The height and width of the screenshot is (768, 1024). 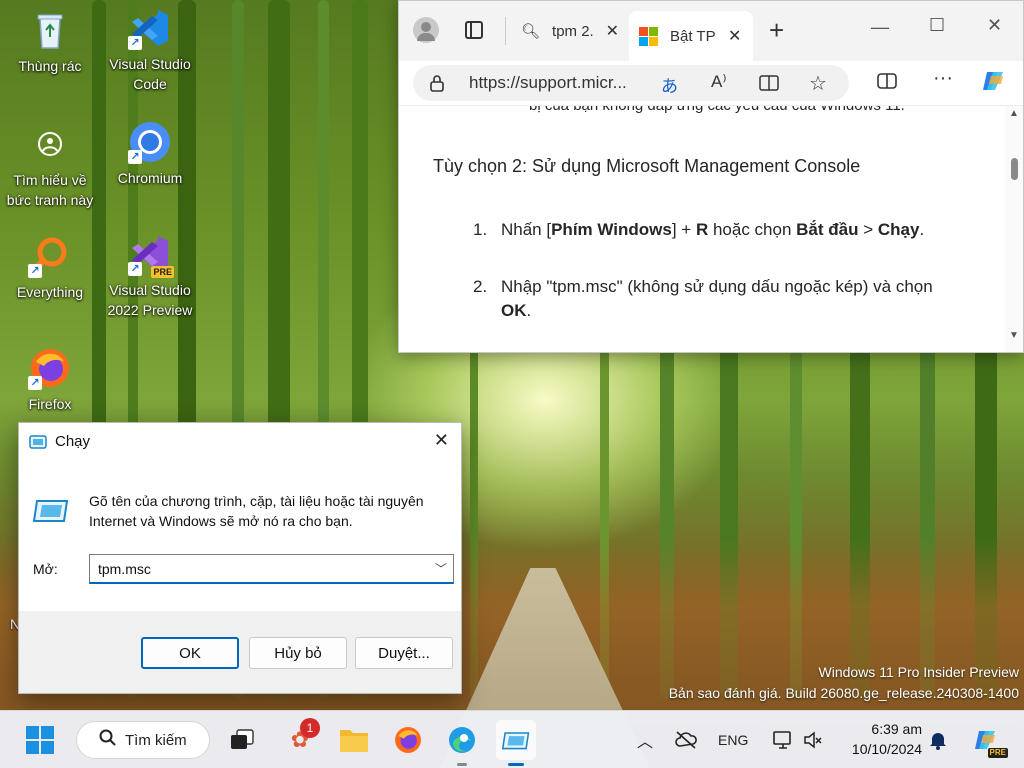 I want to click on close-window-button: ✕, so click(x=994, y=25).